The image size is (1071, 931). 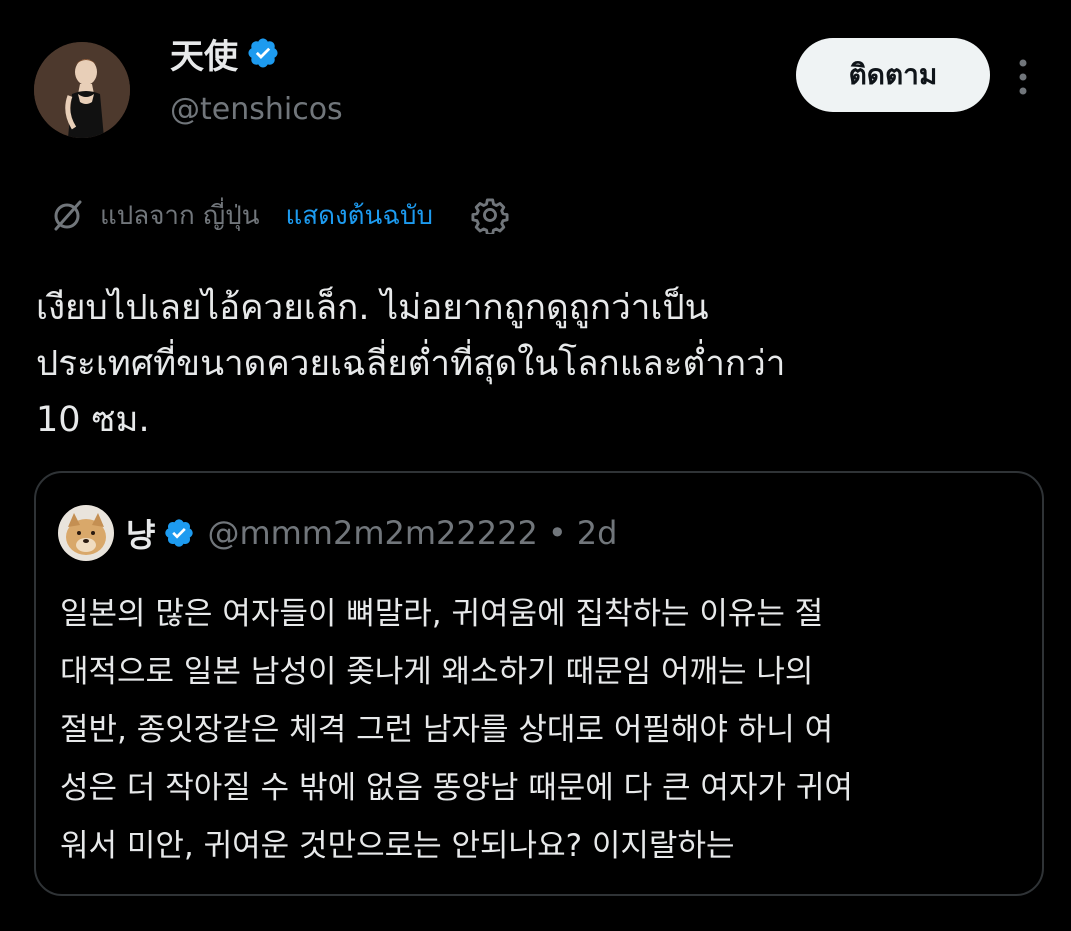 What do you see at coordinates (68, 215) in the screenshot?
I see `translate-icon` at bounding box center [68, 215].